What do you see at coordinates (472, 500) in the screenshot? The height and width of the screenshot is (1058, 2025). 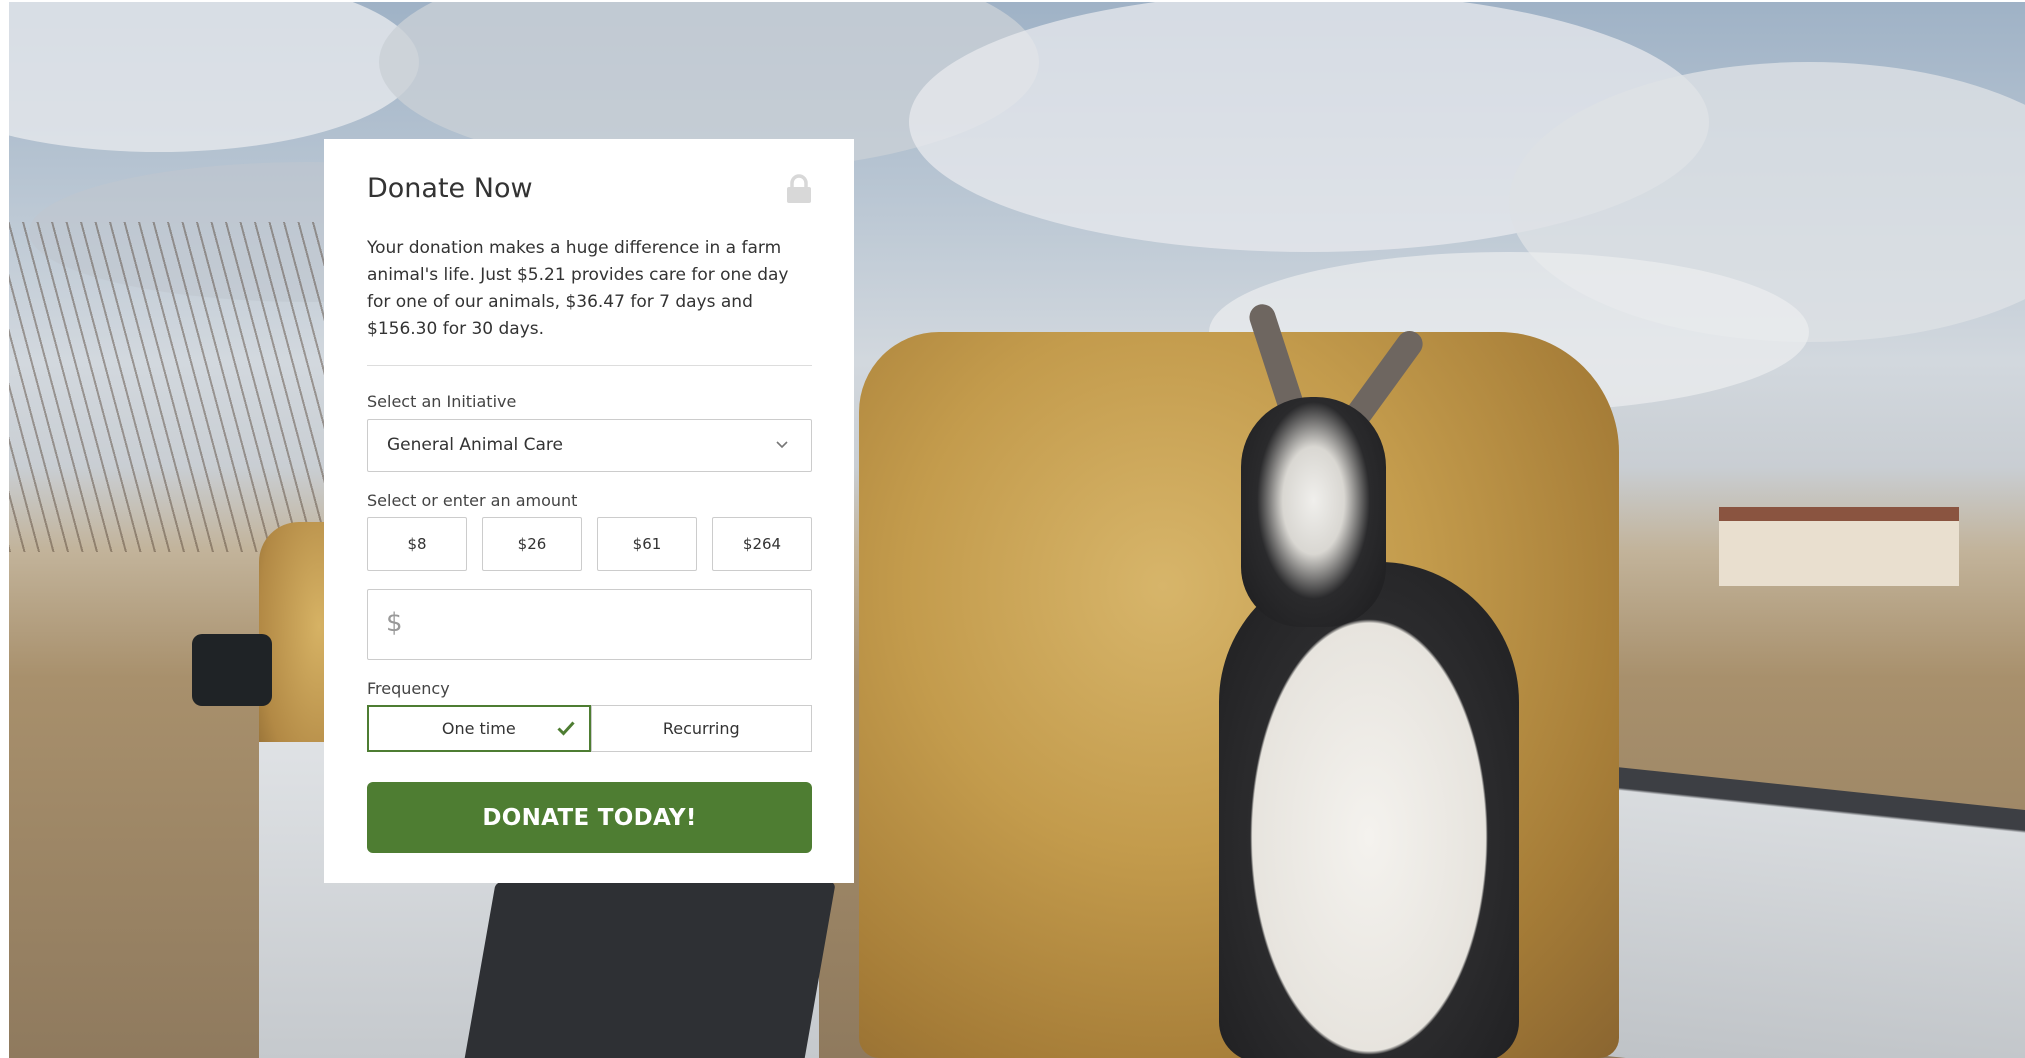 I see `amount-label: Select or enter an amount` at bounding box center [472, 500].